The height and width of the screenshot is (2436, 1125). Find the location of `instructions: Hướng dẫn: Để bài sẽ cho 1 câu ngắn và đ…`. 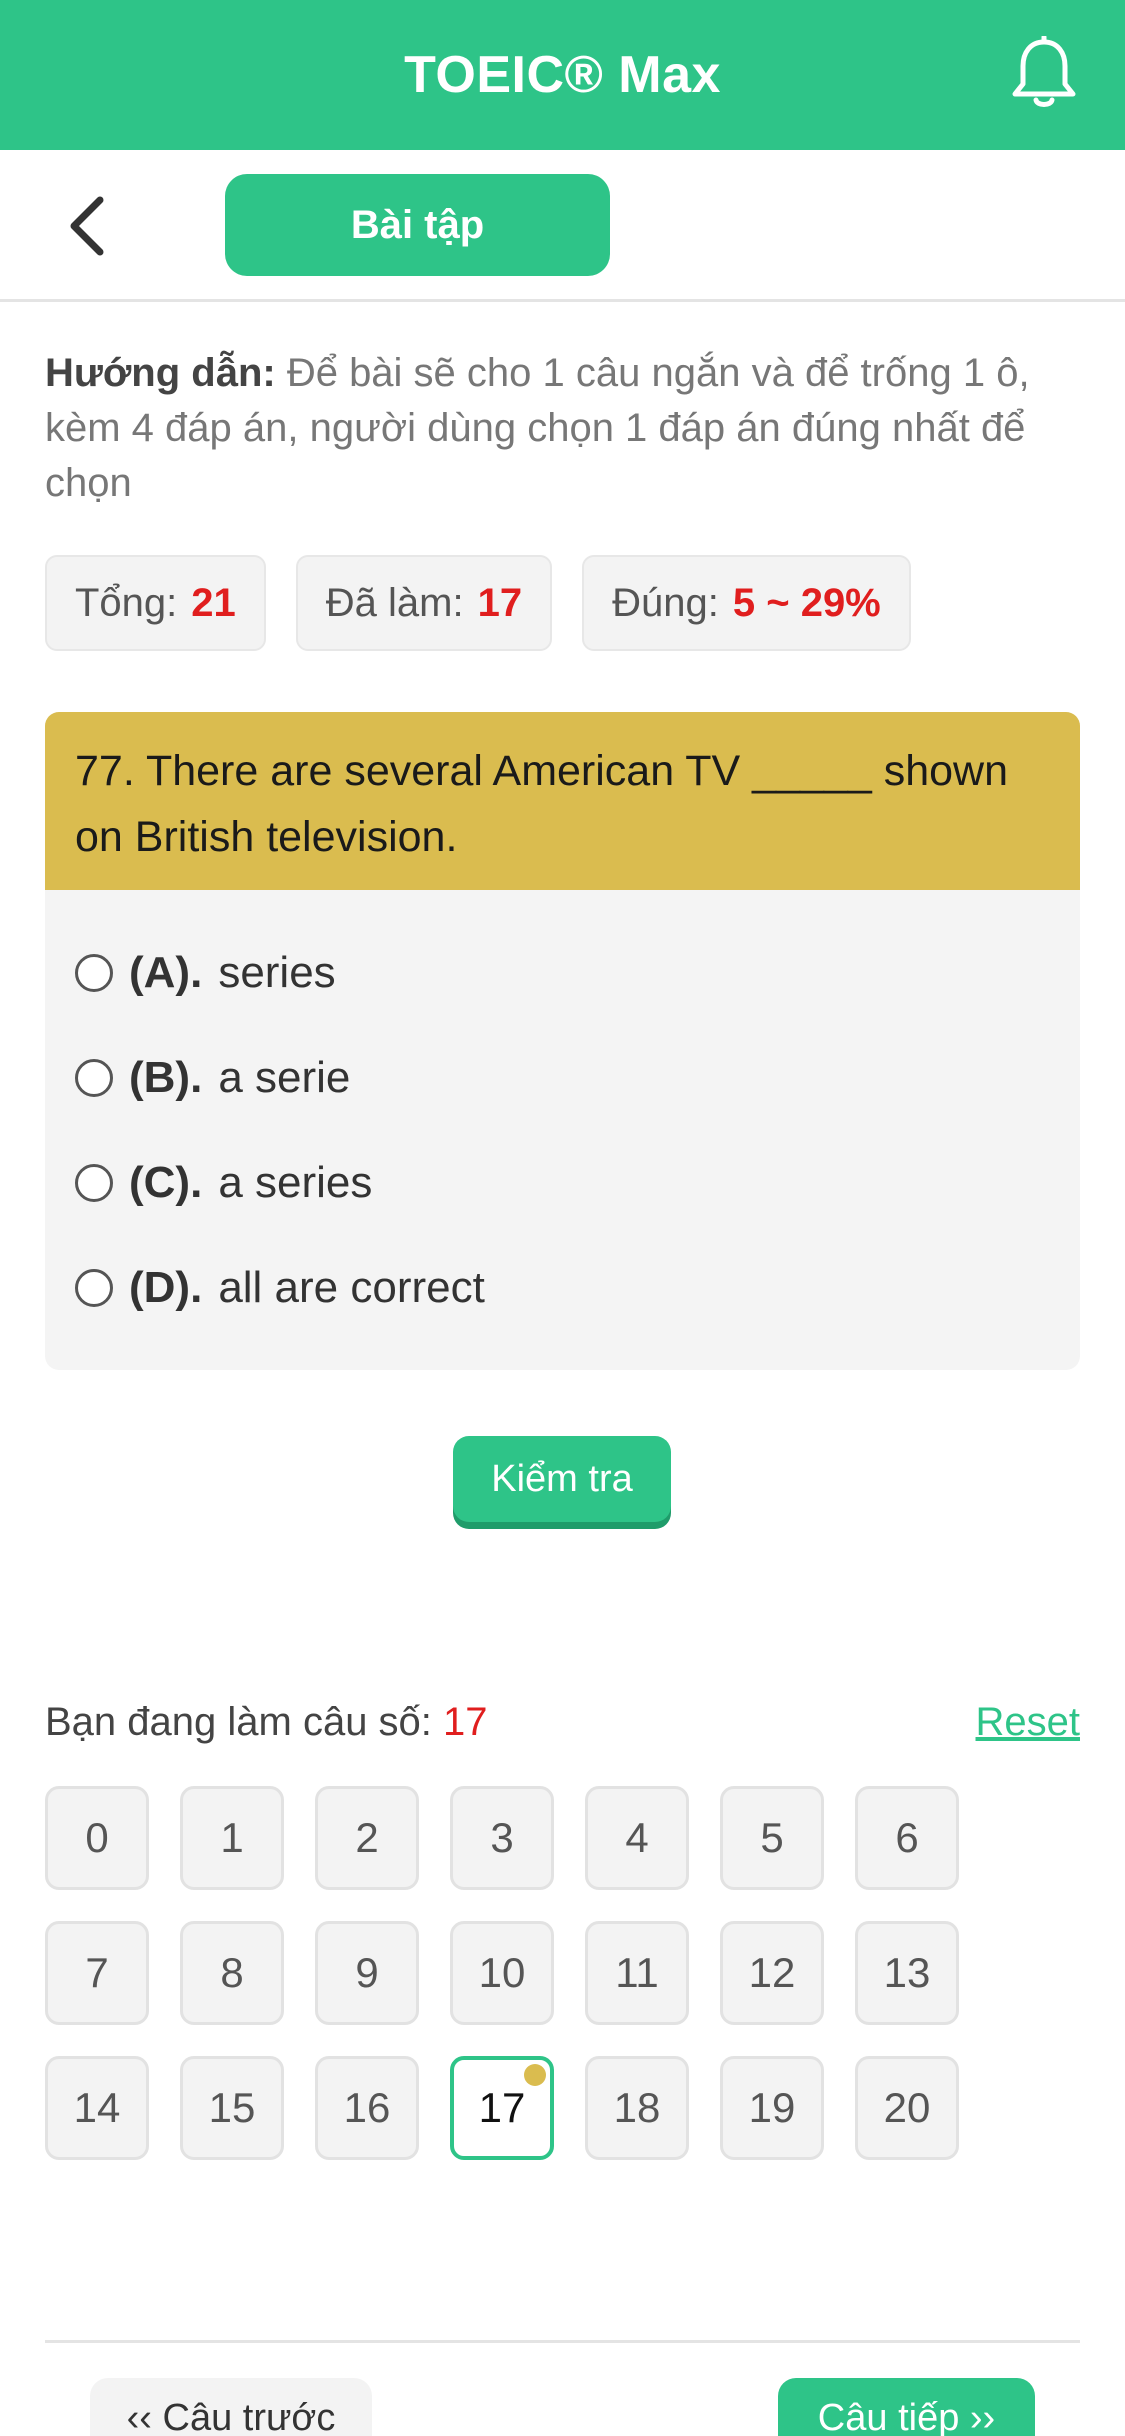

instructions: Hướng dẫn: Để bài sẽ cho 1 câu ngắn và đ… is located at coordinates (565, 428).